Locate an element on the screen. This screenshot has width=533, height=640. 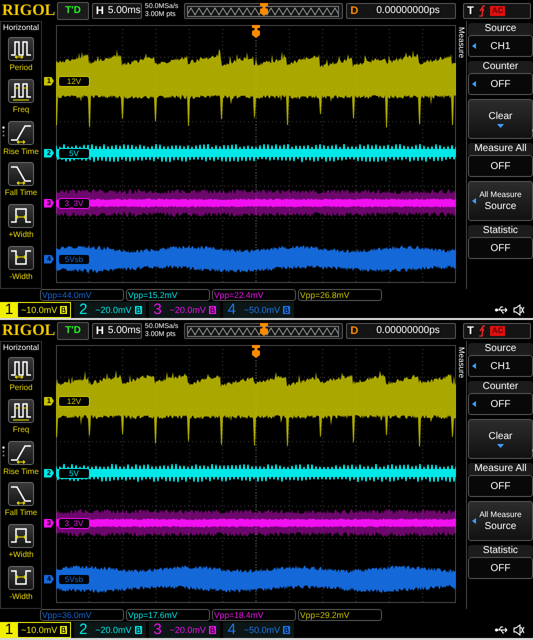
measurement-readout: Vpp=18.4mV is located at coordinates (254, 615).